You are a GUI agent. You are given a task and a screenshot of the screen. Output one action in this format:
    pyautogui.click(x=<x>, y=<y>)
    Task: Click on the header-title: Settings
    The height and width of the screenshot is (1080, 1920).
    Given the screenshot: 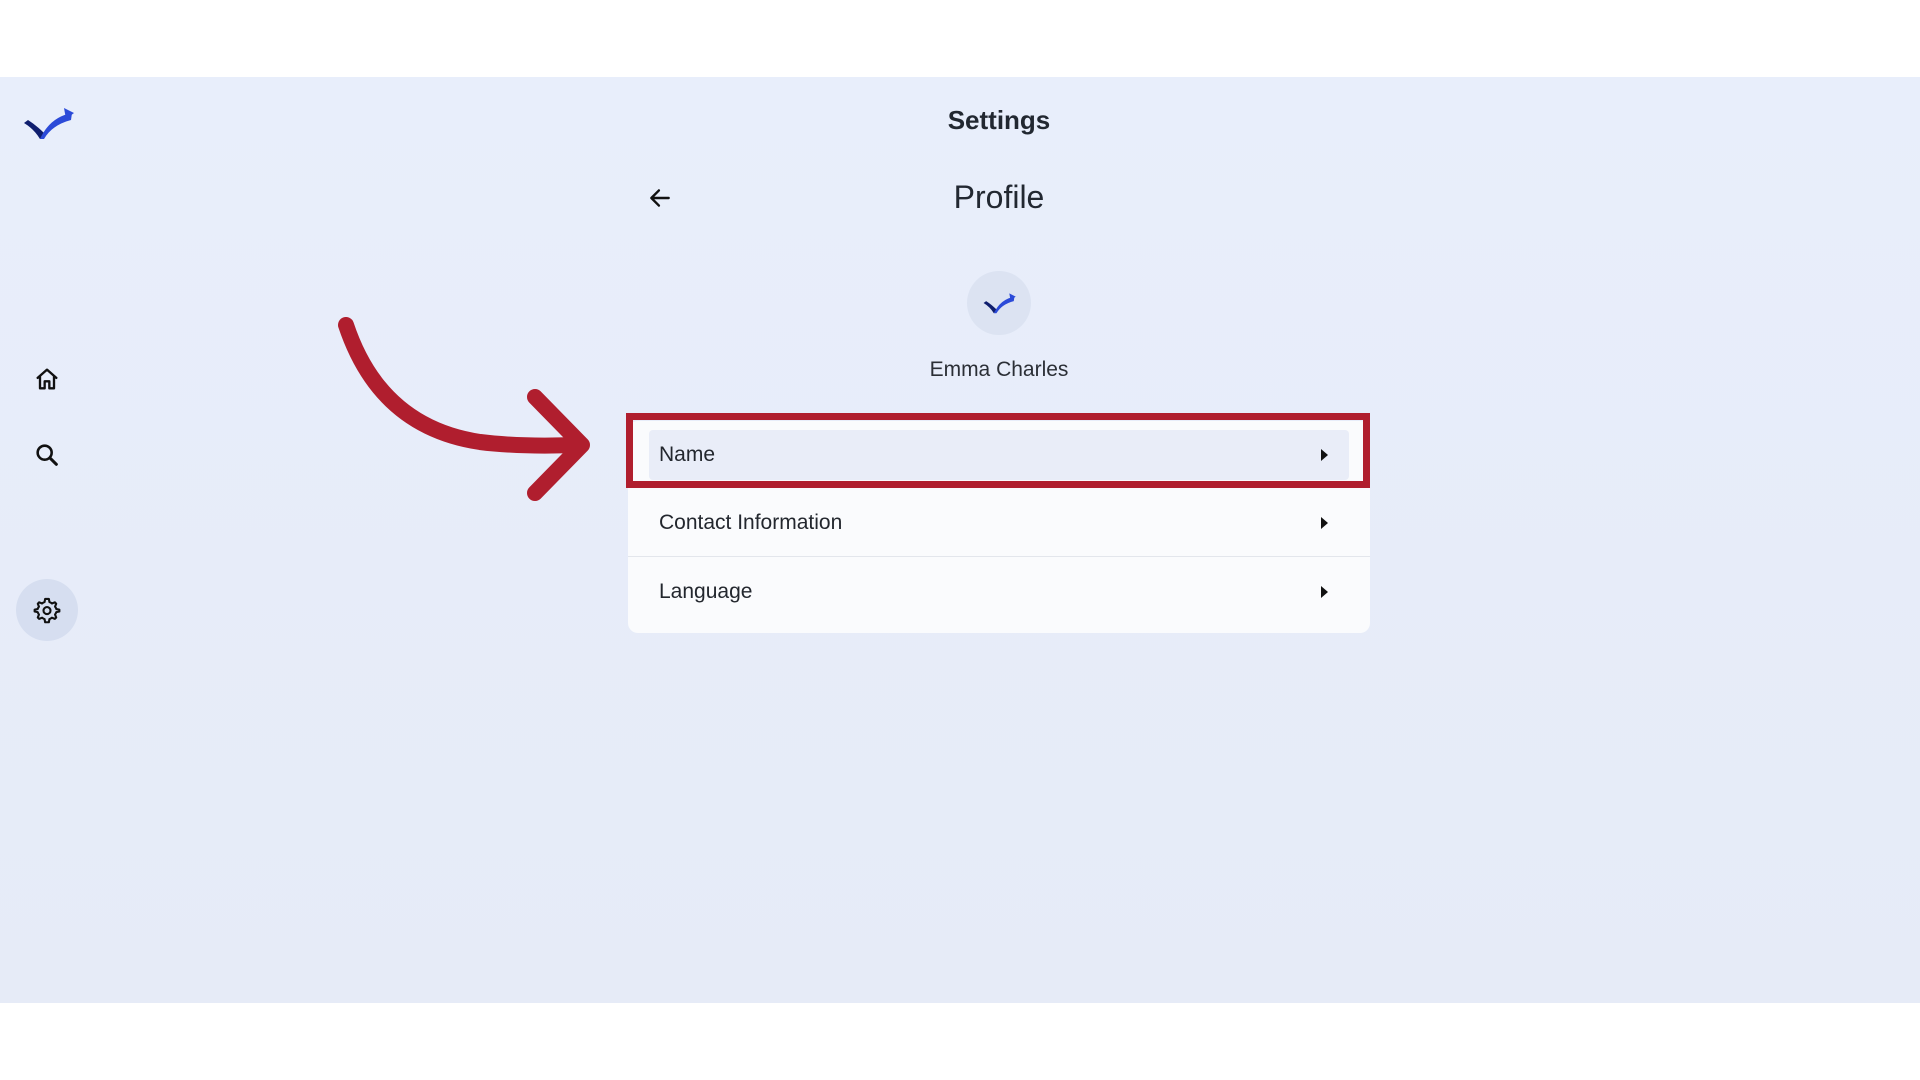 What is the action you would take?
    pyautogui.click(x=999, y=120)
    